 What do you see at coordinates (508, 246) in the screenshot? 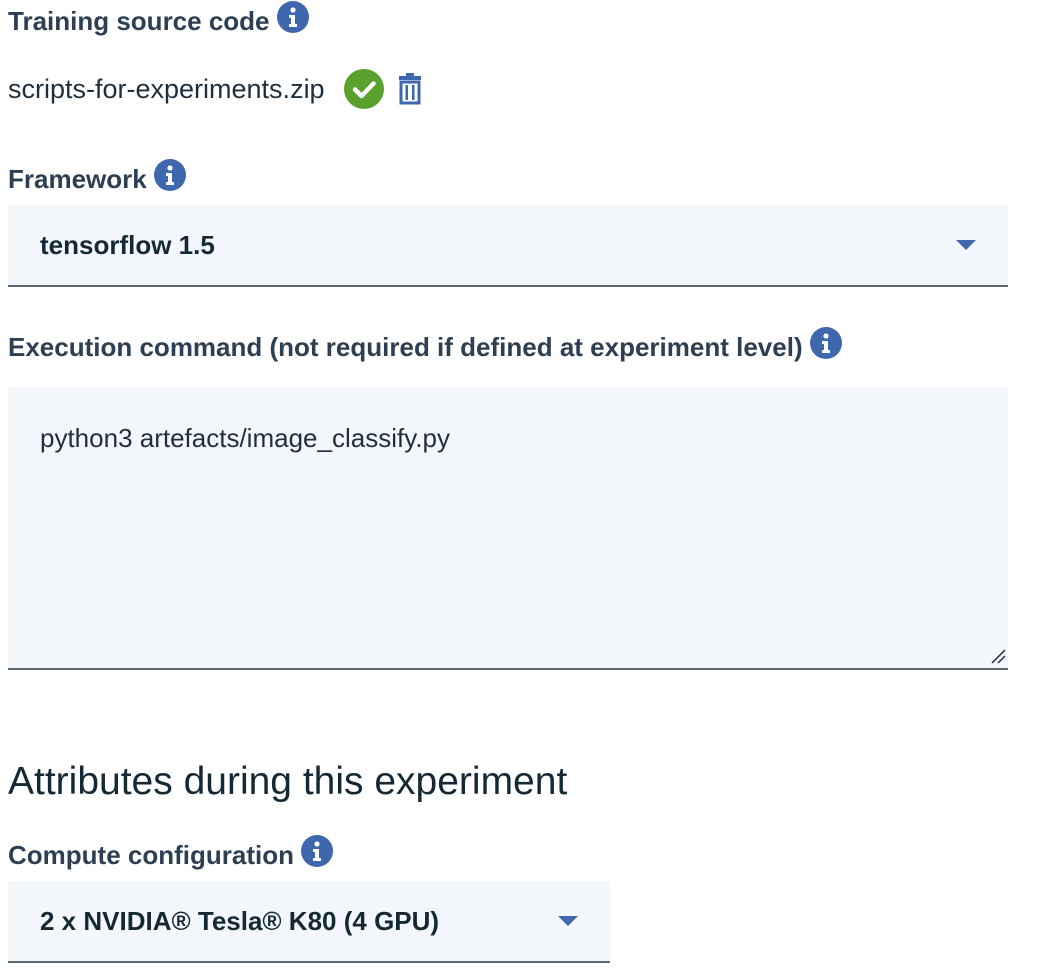
I see `framework-select: tensorflow 1.5` at bounding box center [508, 246].